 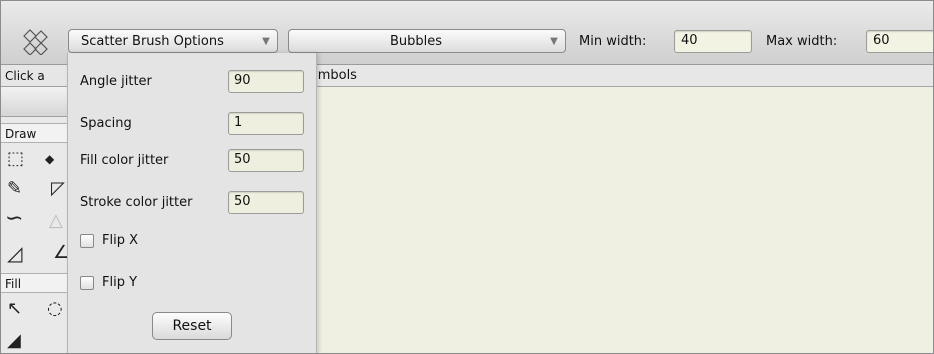 What do you see at coordinates (192, 326) in the screenshot?
I see `reset-button: Reset` at bounding box center [192, 326].